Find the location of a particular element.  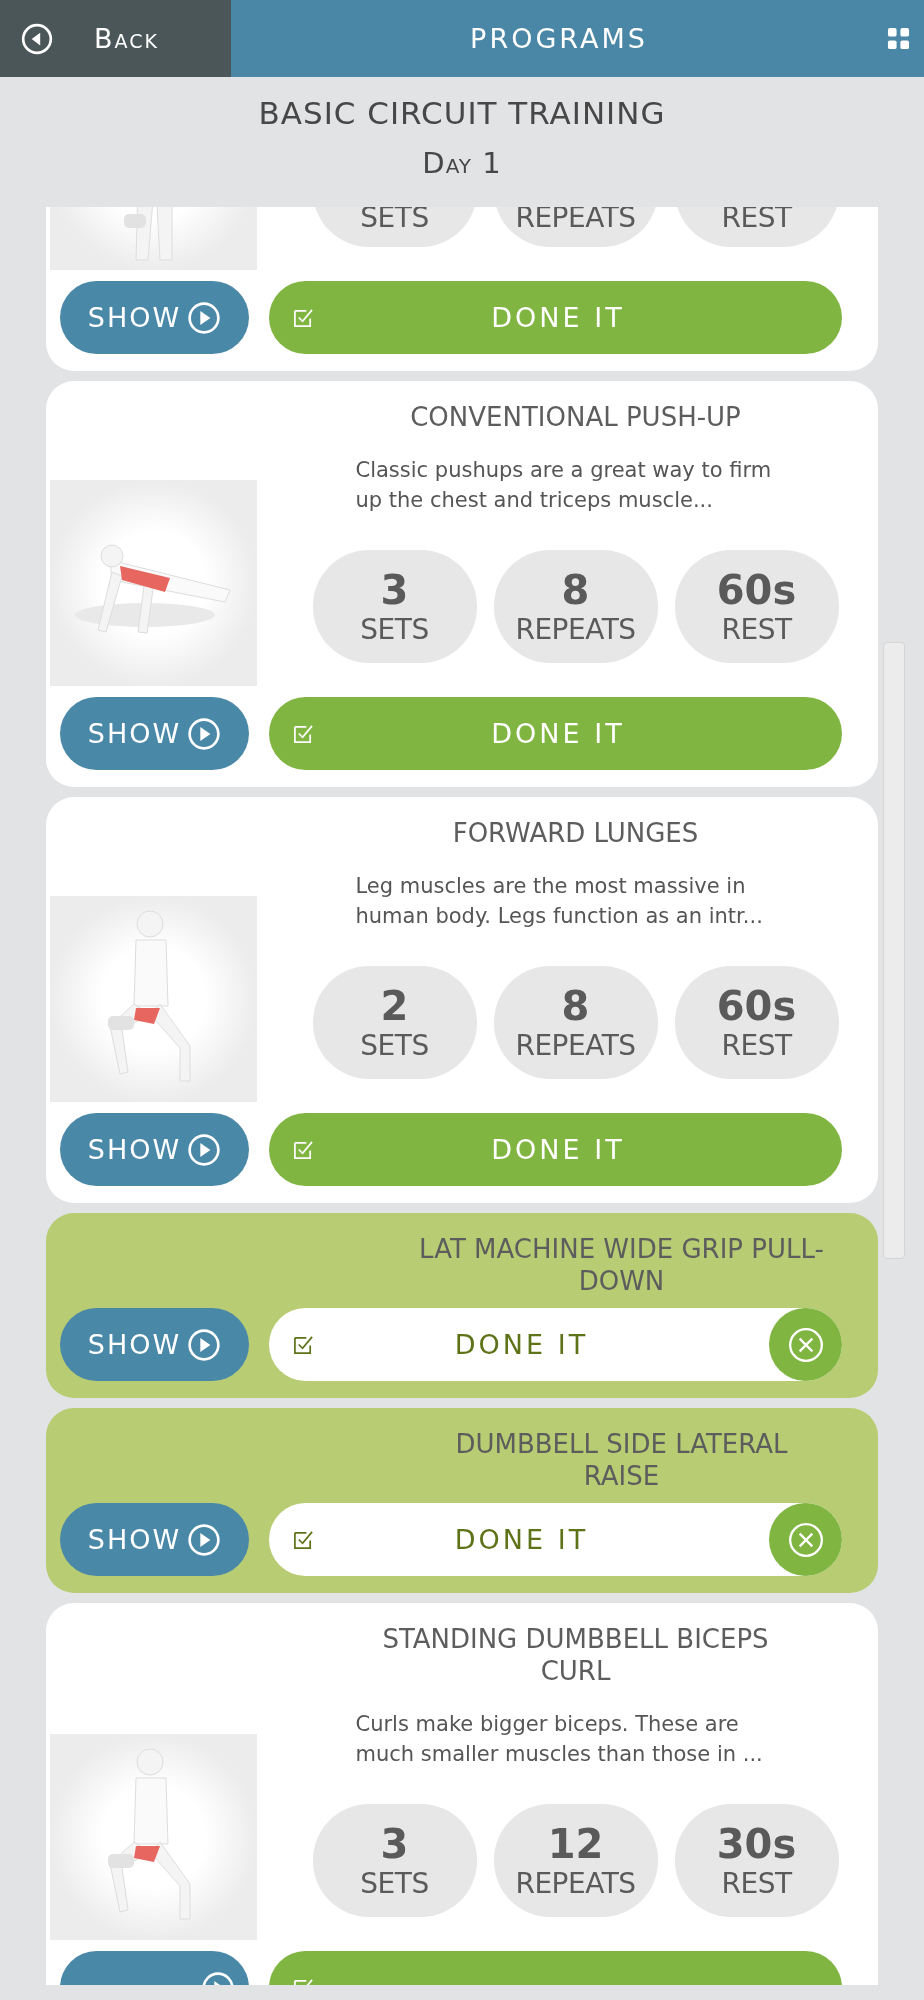

exercise-title: FORWARD LUNGES is located at coordinates (575, 833).